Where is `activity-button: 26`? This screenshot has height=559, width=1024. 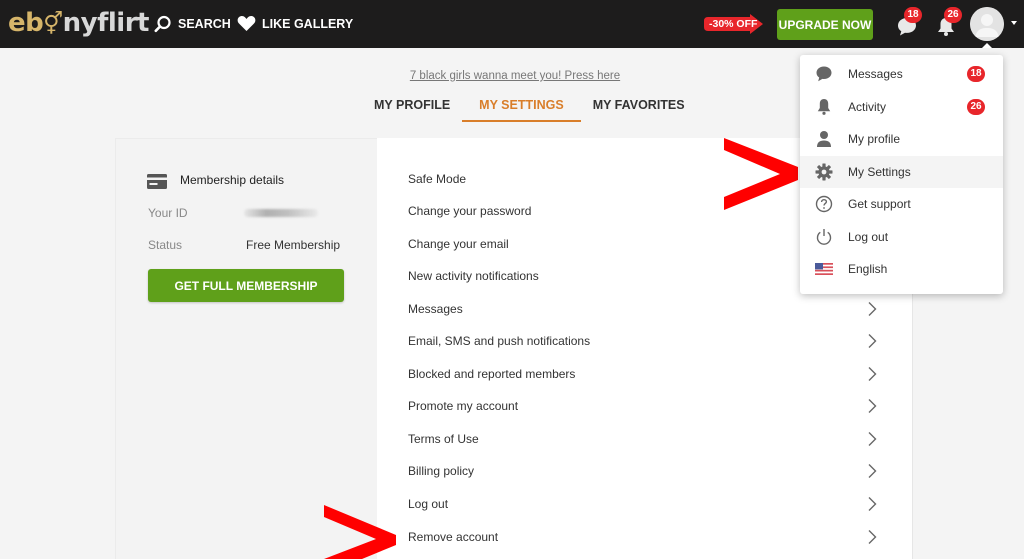 activity-button: 26 is located at coordinates (948, 22).